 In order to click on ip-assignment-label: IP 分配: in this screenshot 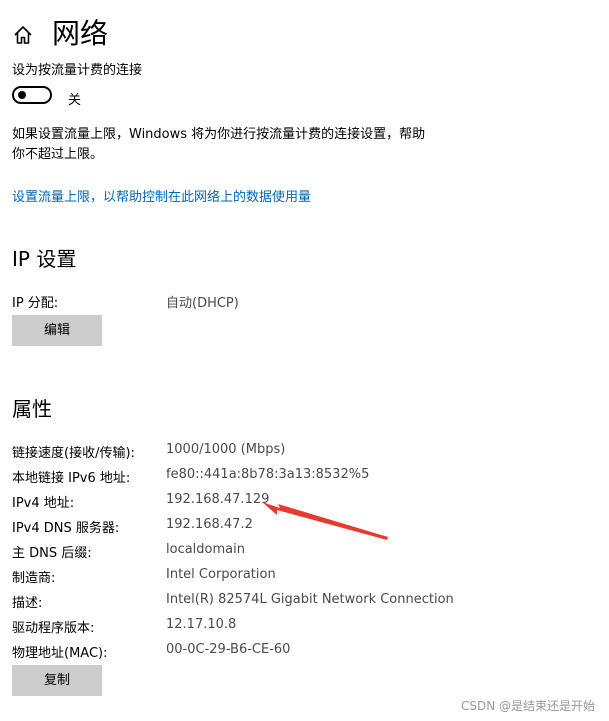, I will do `click(35, 303)`.